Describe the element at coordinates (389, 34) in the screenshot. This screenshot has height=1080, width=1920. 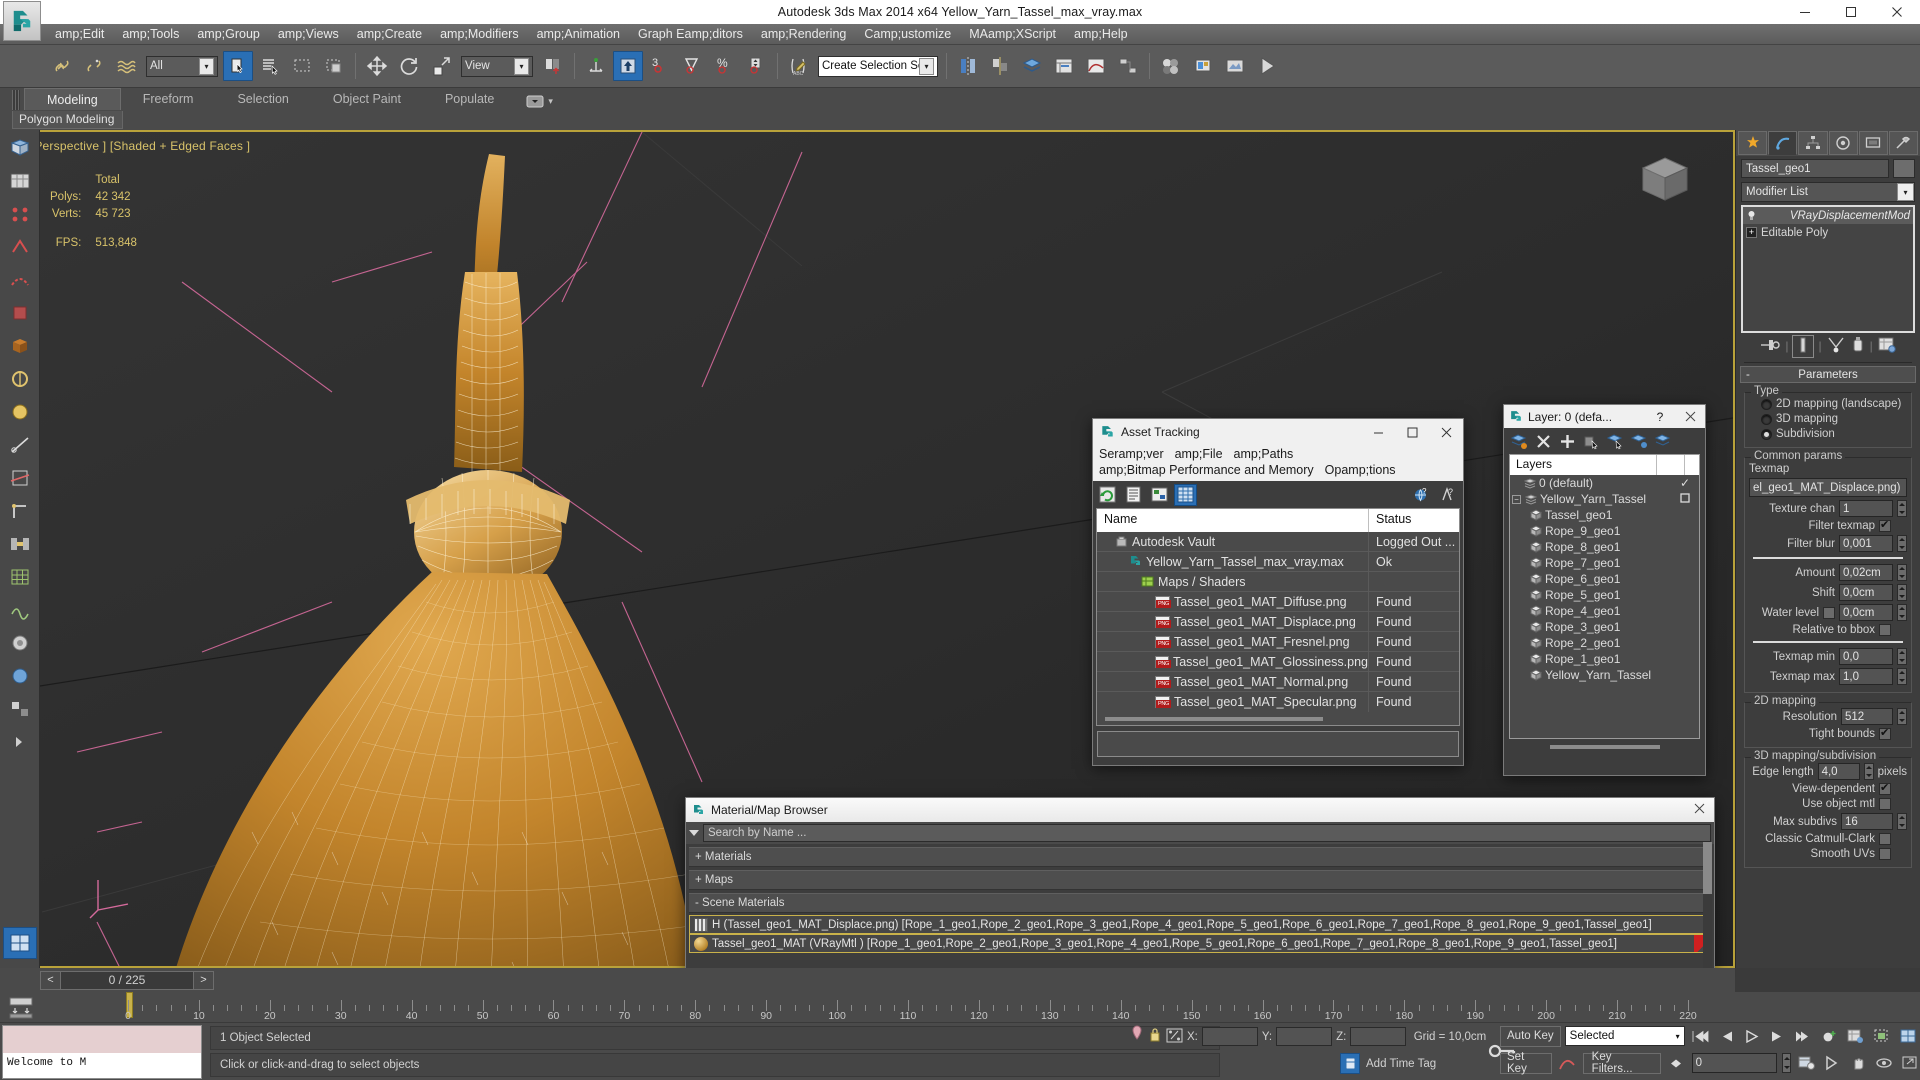
I see `menu-item-create: amp;Create` at that location.